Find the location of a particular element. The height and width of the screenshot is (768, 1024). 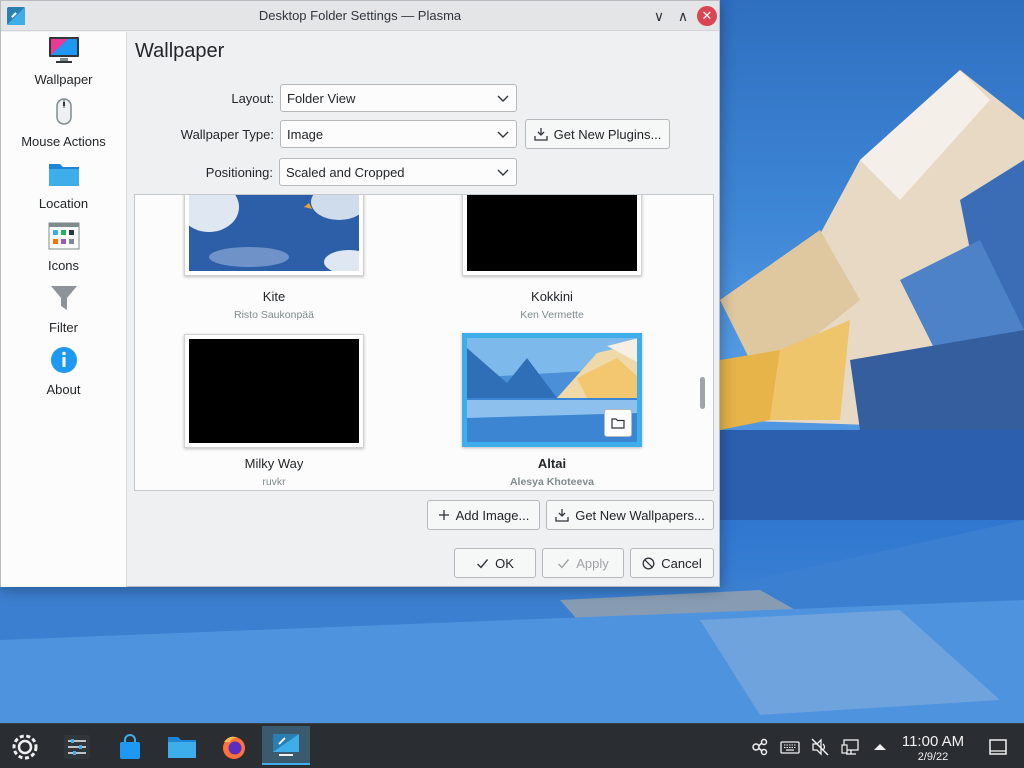

wallpaper-name: Altai is located at coordinates (552, 463).